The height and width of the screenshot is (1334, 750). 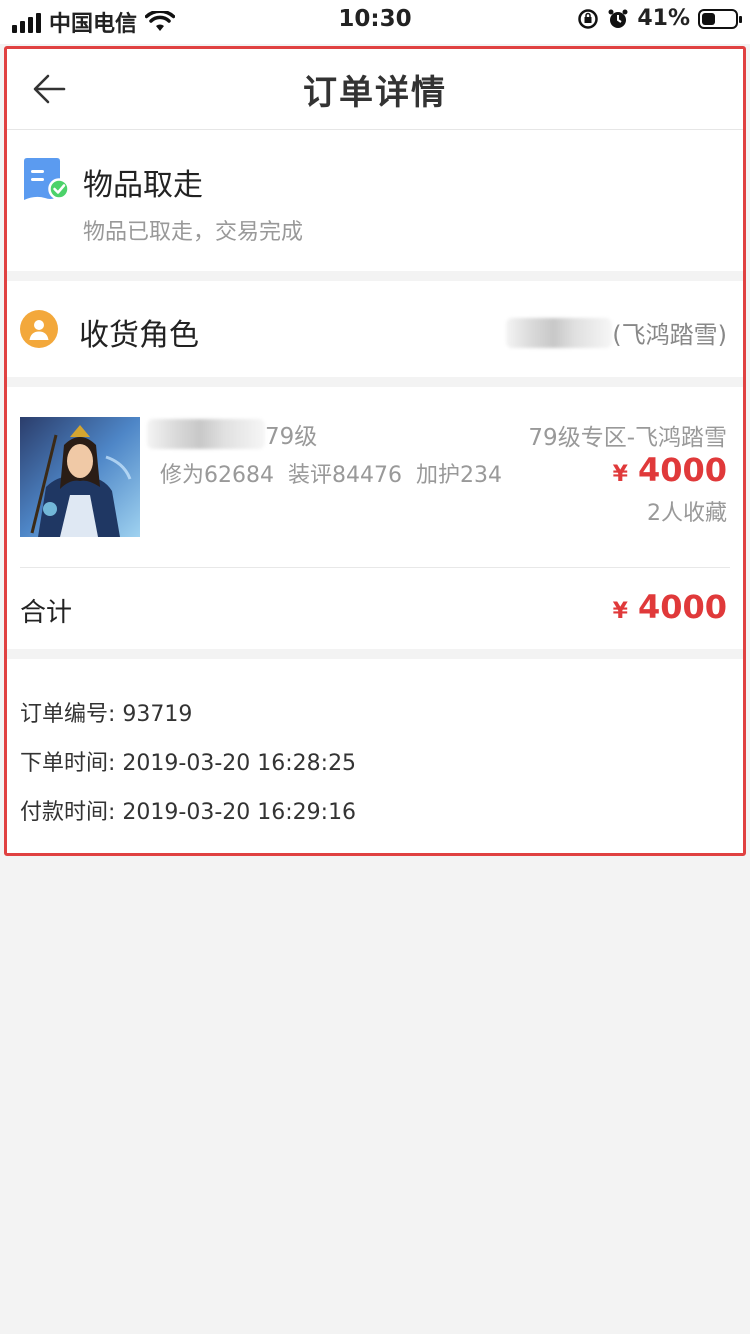 I want to click on payment-time: 付款时间: 2019-03-20 16:29:16, so click(x=188, y=812).